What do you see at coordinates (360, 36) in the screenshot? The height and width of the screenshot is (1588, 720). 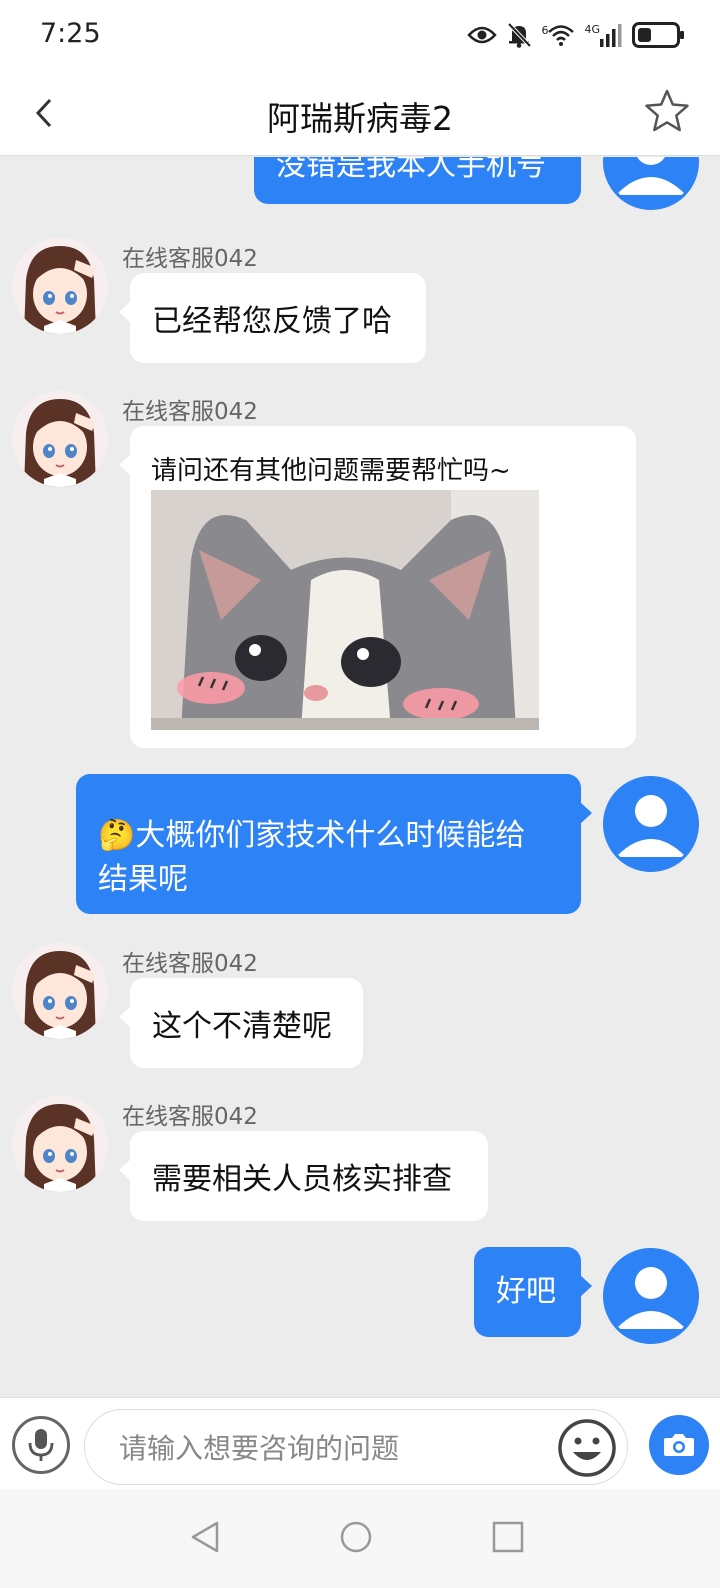 I see `status-bar: 7:25 6 4G` at bounding box center [360, 36].